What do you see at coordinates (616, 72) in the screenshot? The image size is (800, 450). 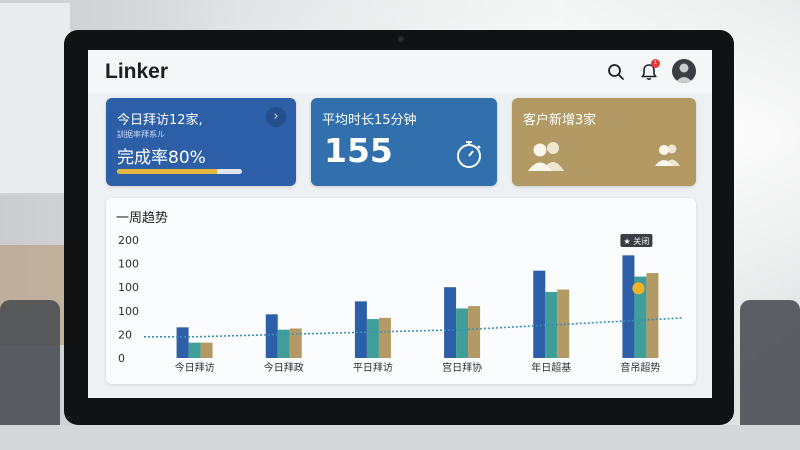 I see `search-icon` at bounding box center [616, 72].